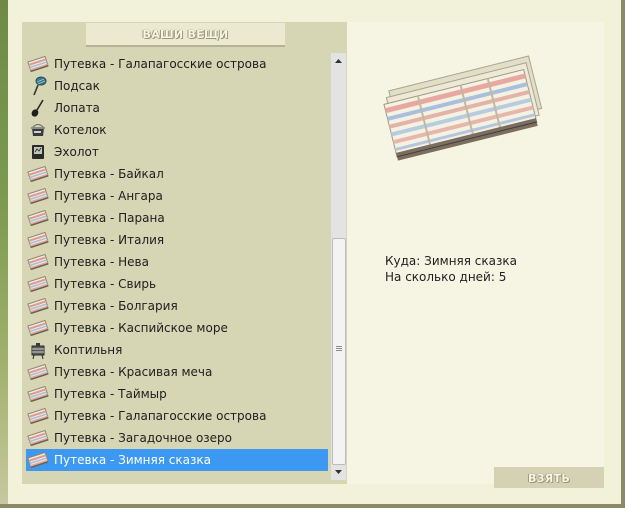 This screenshot has width=625, height=508. I want to click on arrow-up-icon, so click(338, 61).